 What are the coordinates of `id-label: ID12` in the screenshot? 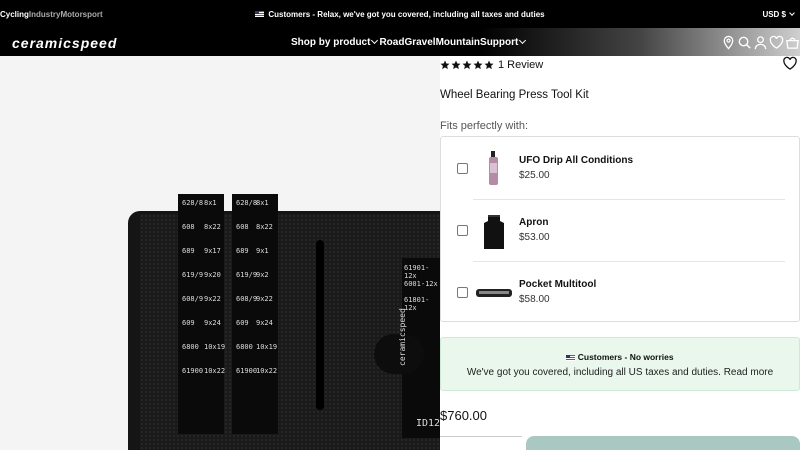 It's located at (428, 423).